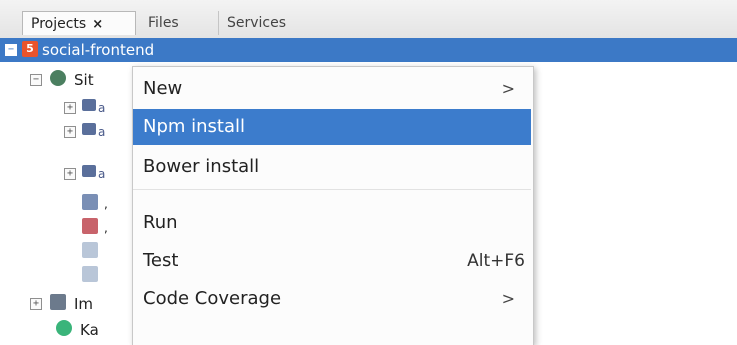 This screenshot has height=345, width=737. I want to click on menu-item-label: Test, so click(161, 260).